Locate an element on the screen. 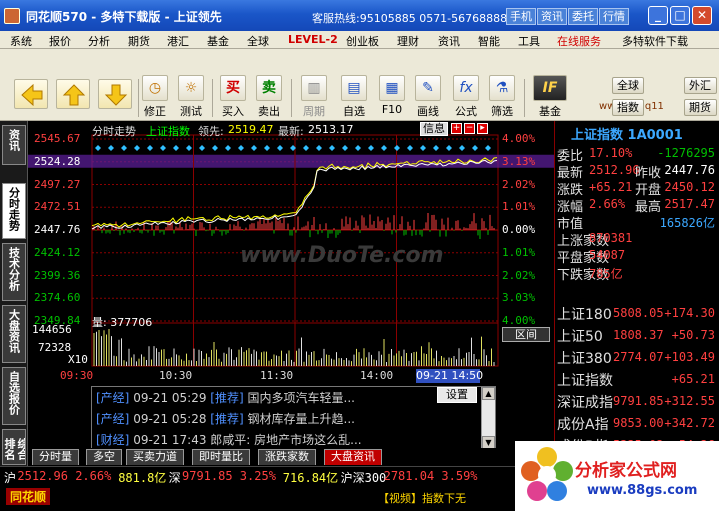 The height and width of the screenshot is (511, 719). menu-duote-download: 多特软件下载 is located at coordinates (655, 41).